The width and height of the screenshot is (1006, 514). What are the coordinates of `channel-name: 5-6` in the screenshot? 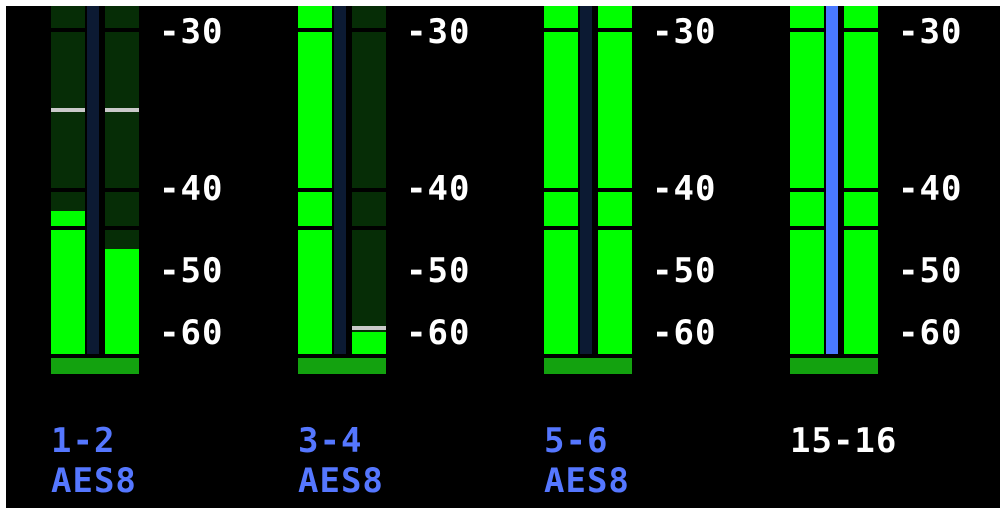 It's located at (576, 441).